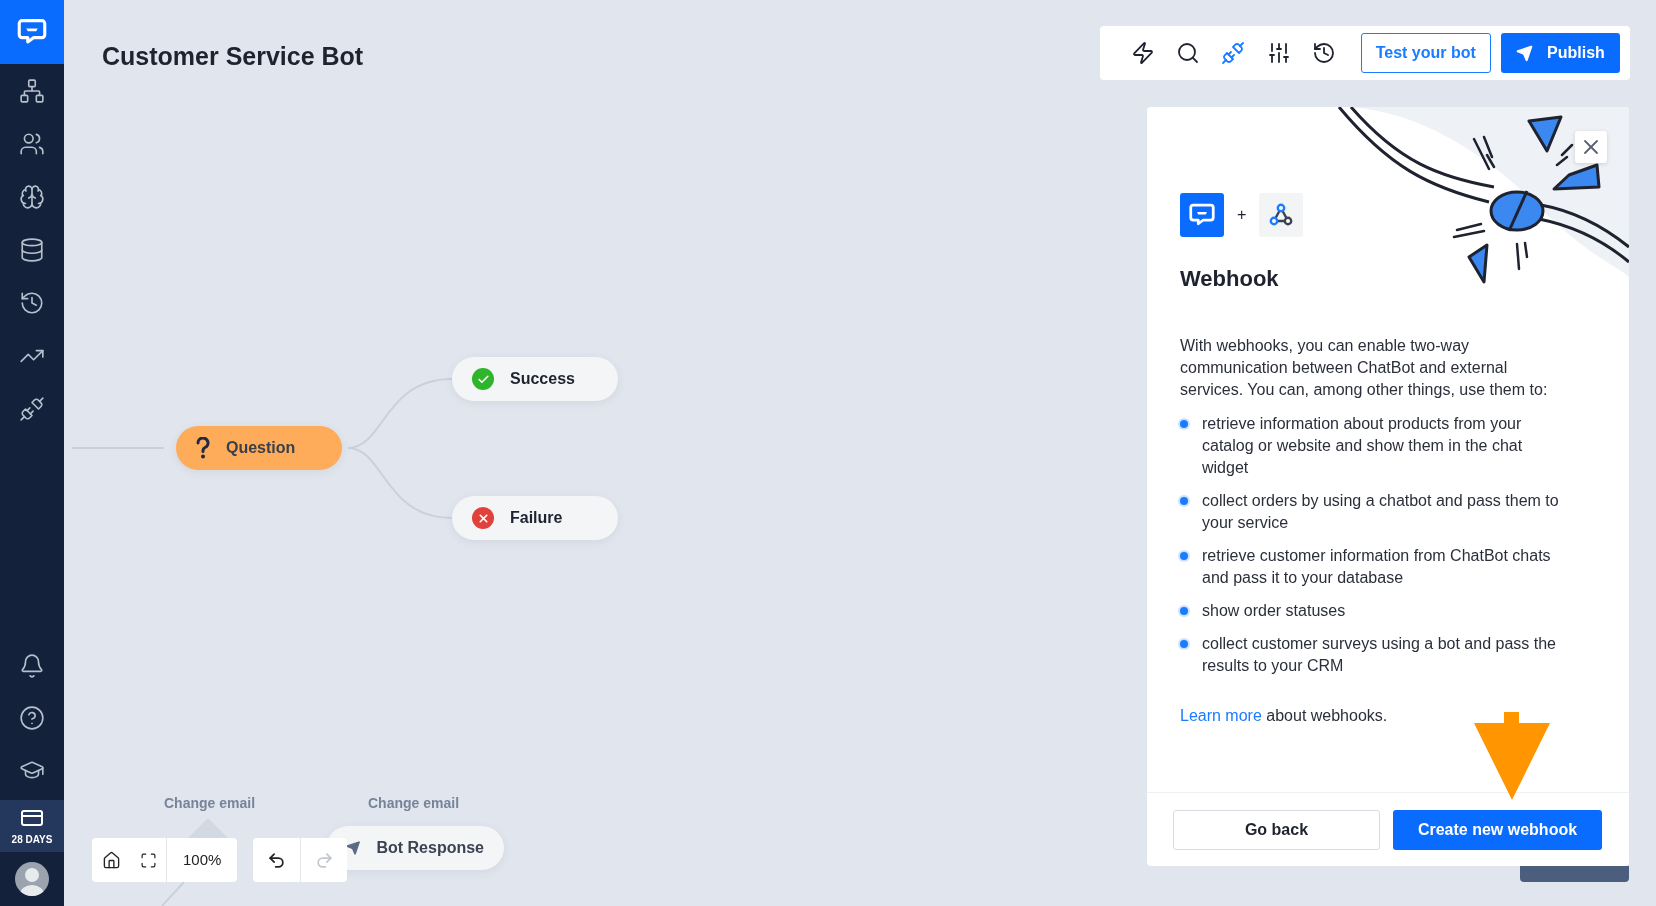 Image resolution: width=1656 pixels, height=906 pixels. I want to click on go-back-button: Go back, so click(1276, 829).